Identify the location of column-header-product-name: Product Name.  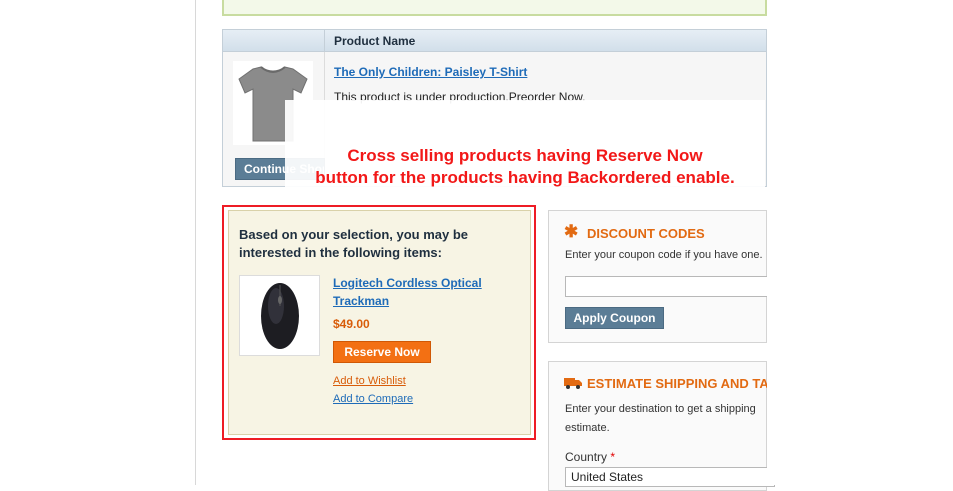
(375, 41).